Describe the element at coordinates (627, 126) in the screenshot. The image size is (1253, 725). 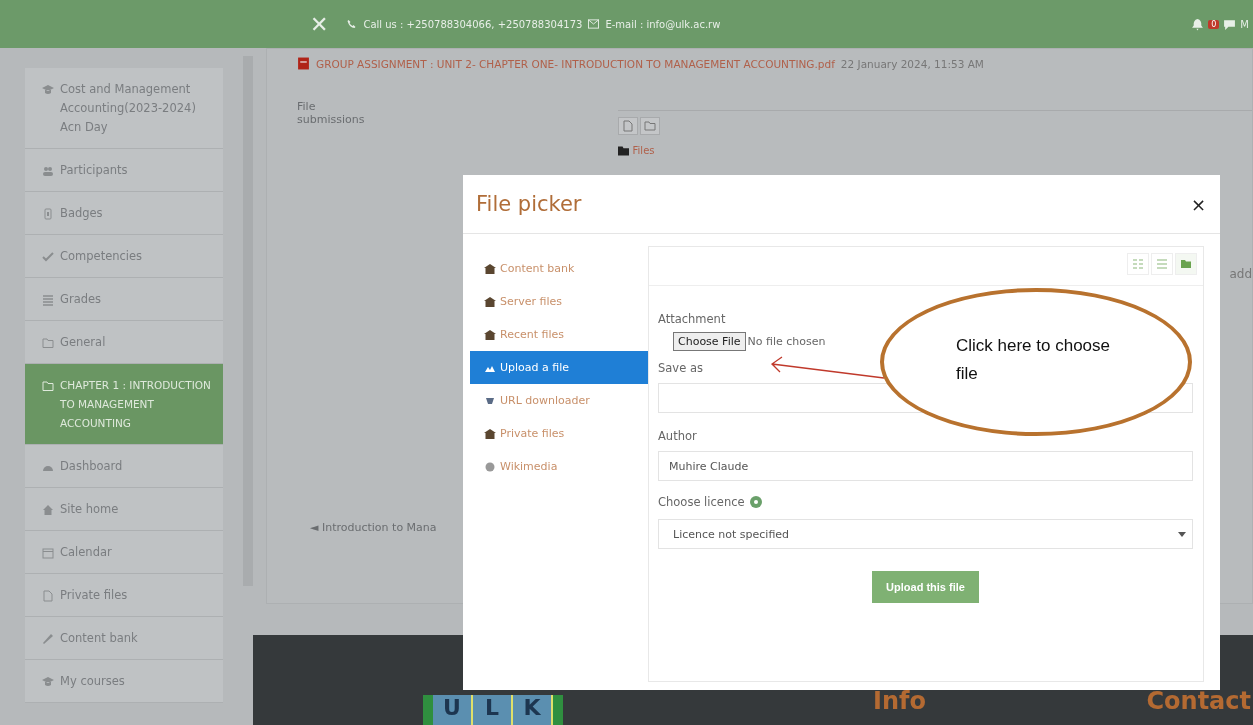
I see `add-file-icon` at that location.